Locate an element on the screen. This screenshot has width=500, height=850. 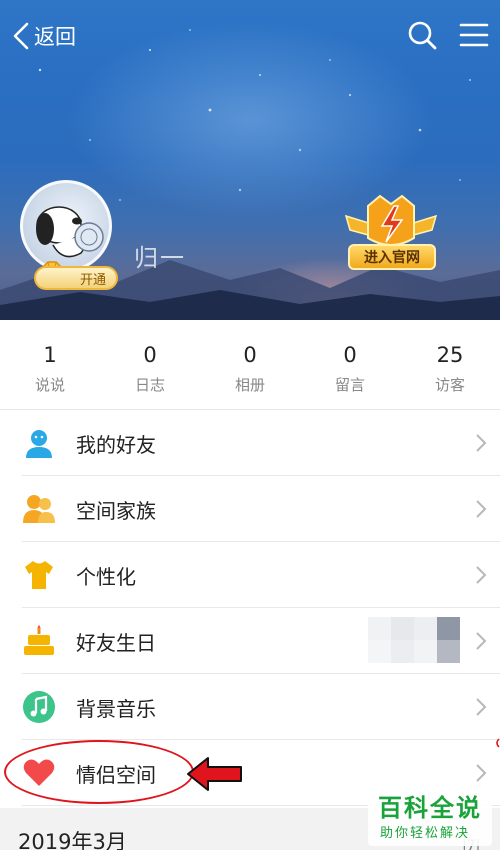
watermark-logo: 百科全说 助你轻松解决 is located at coordinates (430, 814).